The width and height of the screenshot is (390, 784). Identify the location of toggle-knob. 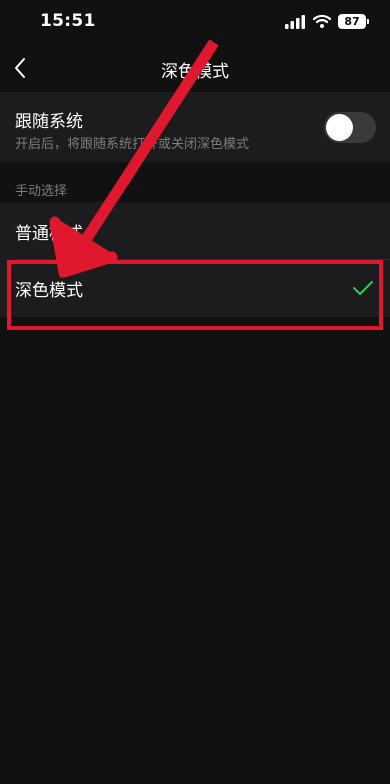
(339, 127).